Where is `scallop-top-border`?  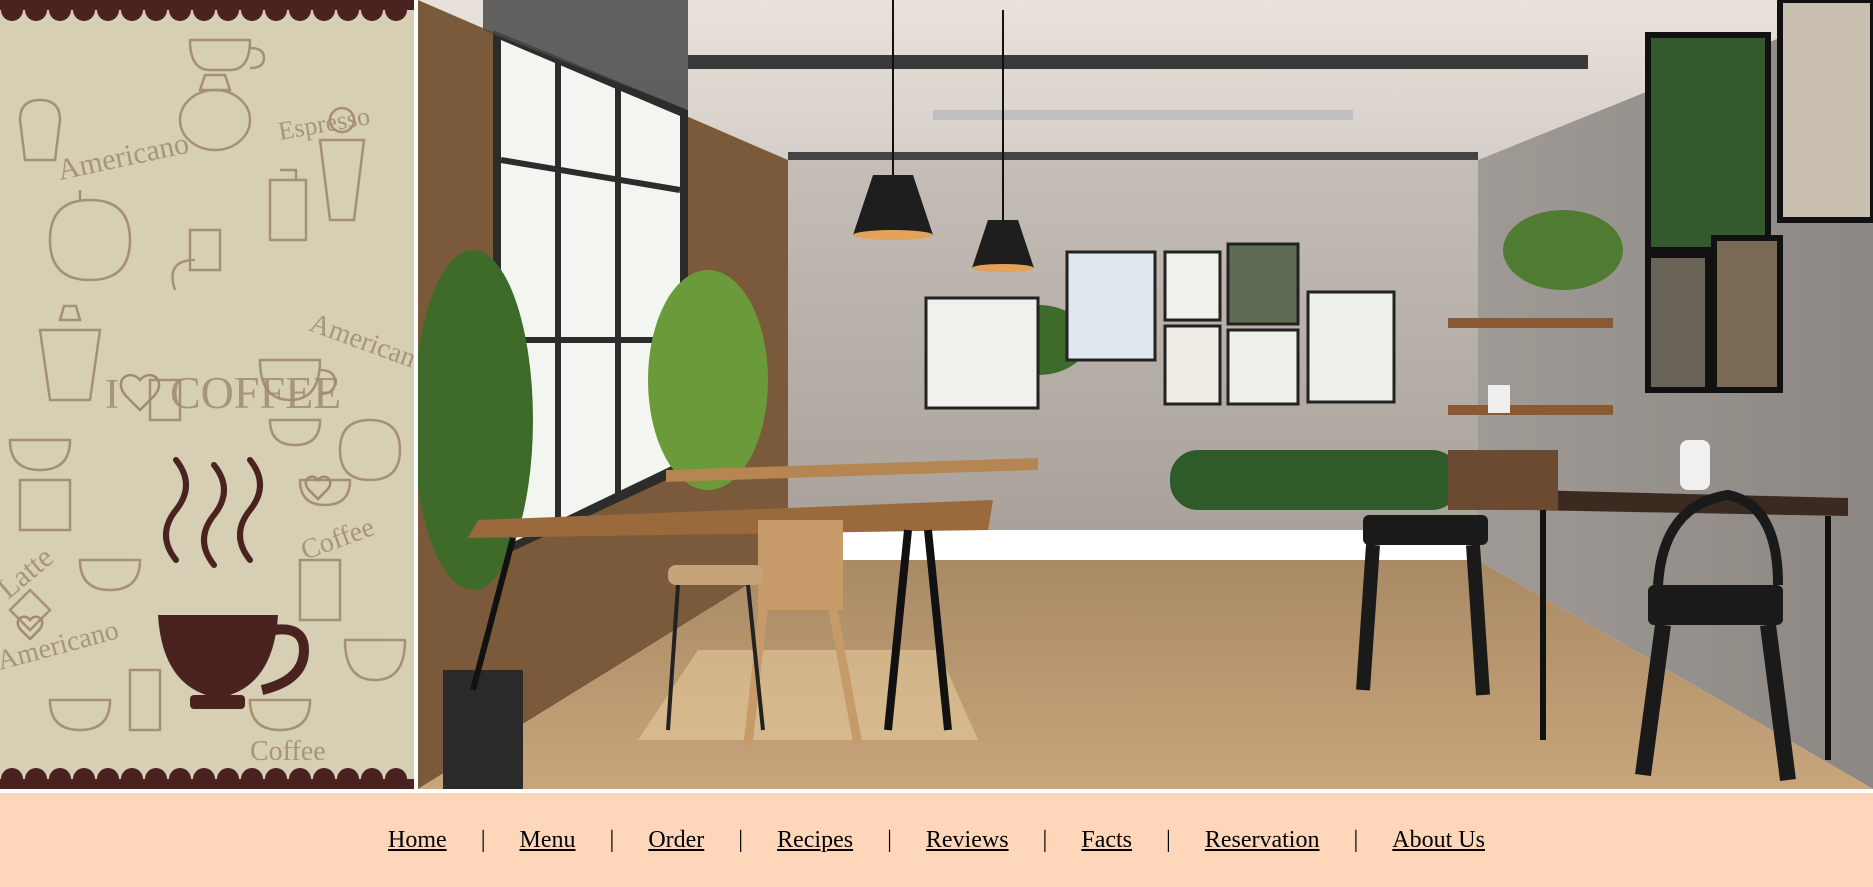 scallop-top-border is located at coordinates (207, 10).